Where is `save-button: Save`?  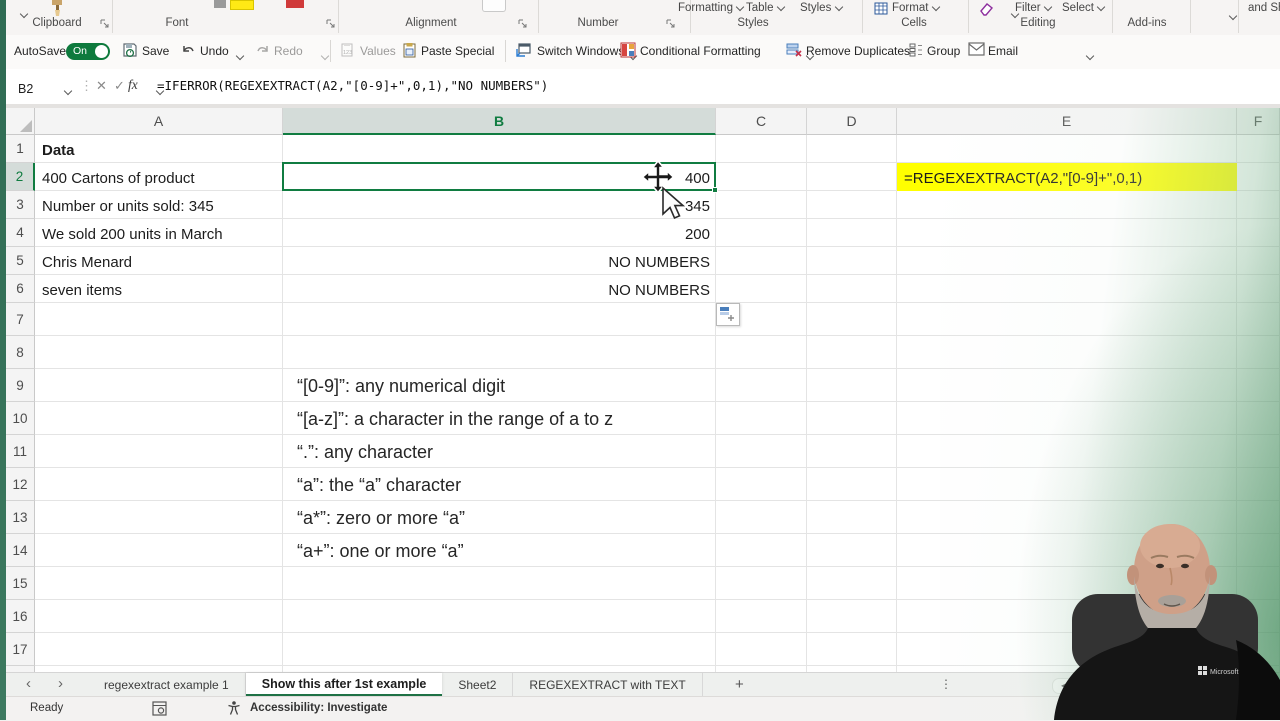
save-button: Save is located at coordinates (155, 51).